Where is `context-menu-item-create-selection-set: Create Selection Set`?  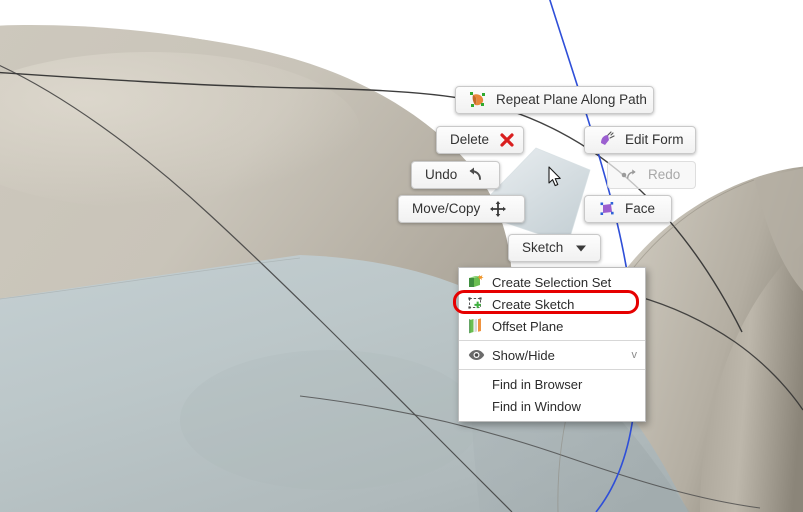
context-menu-item-create-selection-set: Create Selection Set is located at coordinates (552, 282).